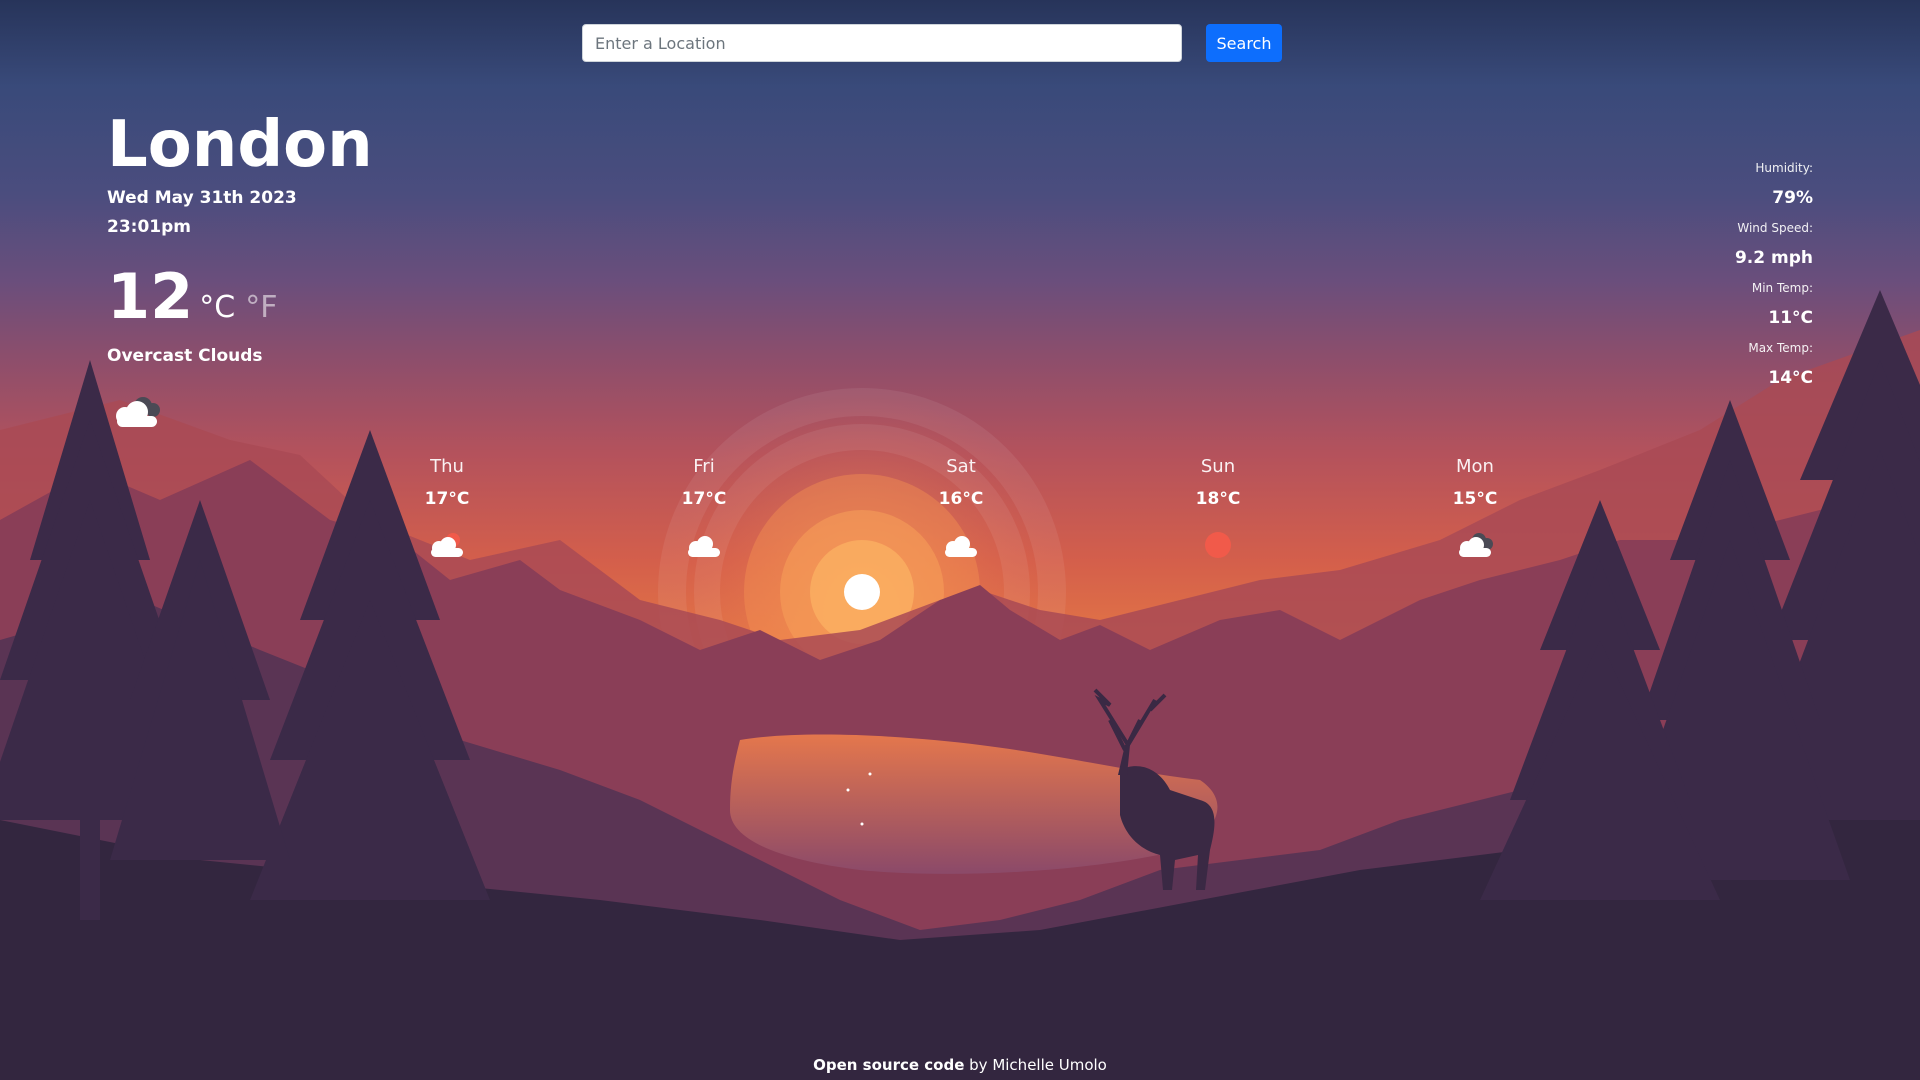 Image resolution: width=1920 pixels, height=1080 pixels. I want to click on forecast-day: Sat 16°C, so click(961, 508).